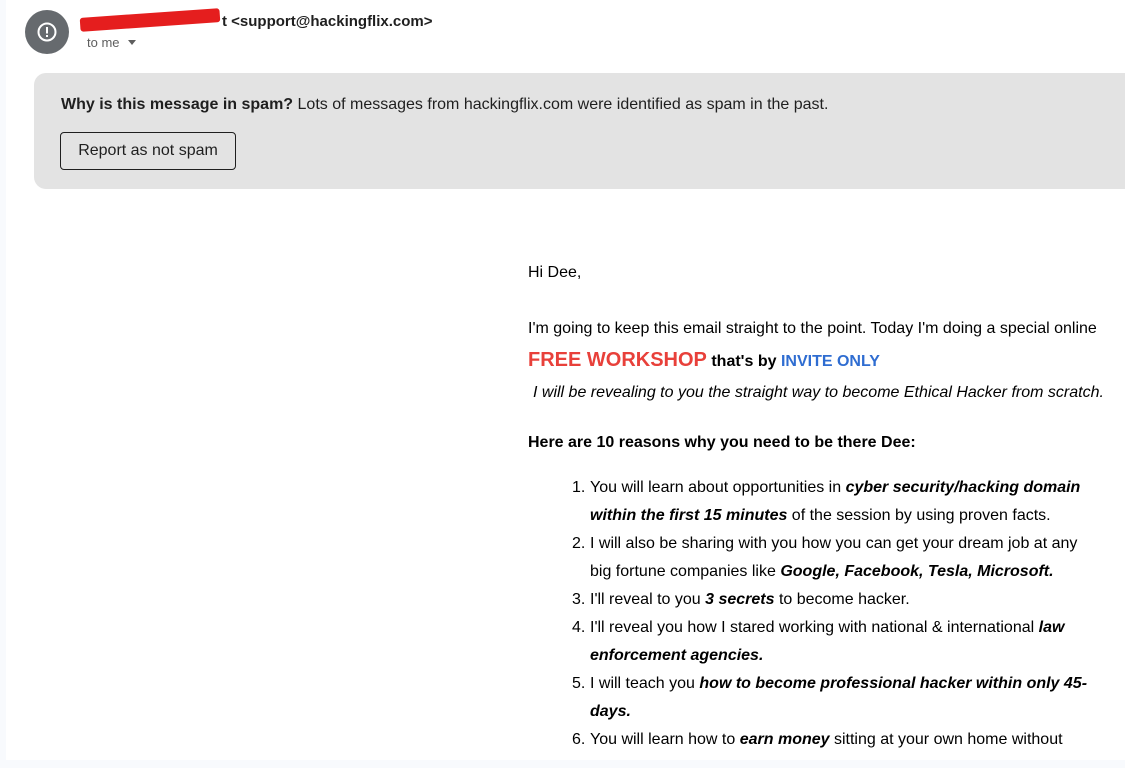 The image size is (1125, 768). I want to click on redacted-sender-name, so click(150, 20).